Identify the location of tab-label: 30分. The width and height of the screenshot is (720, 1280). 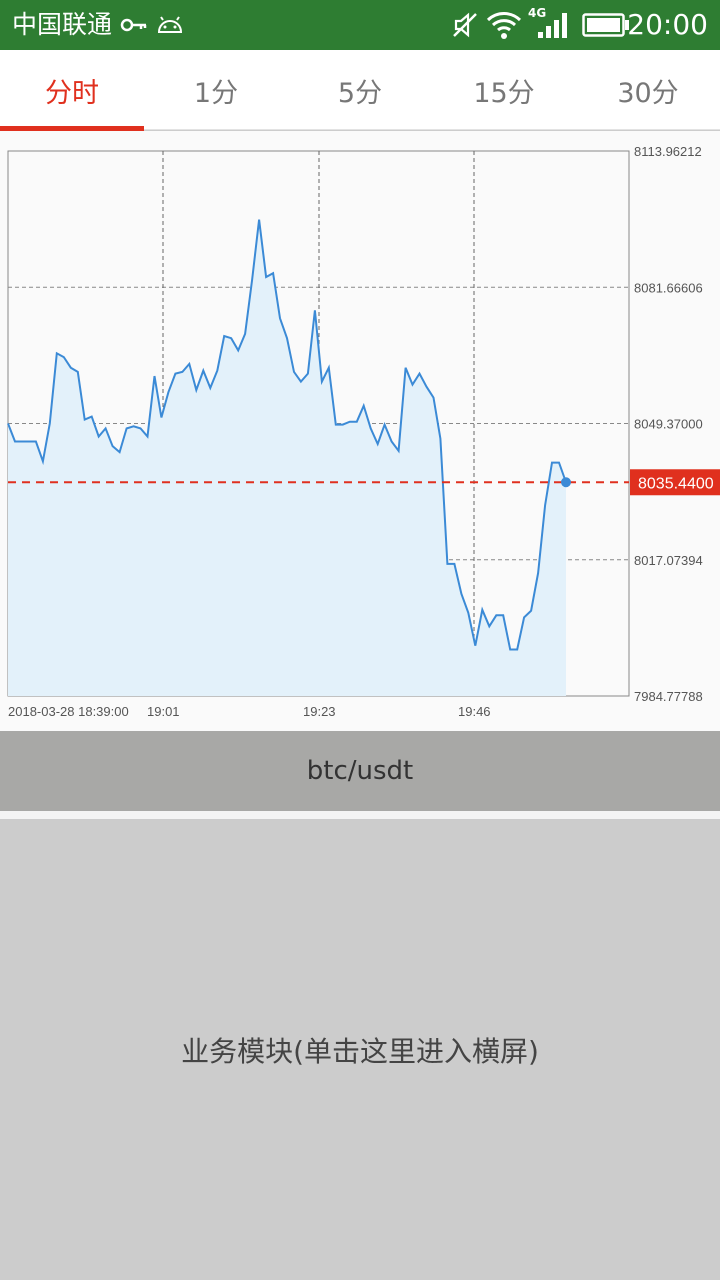
(648, 93).